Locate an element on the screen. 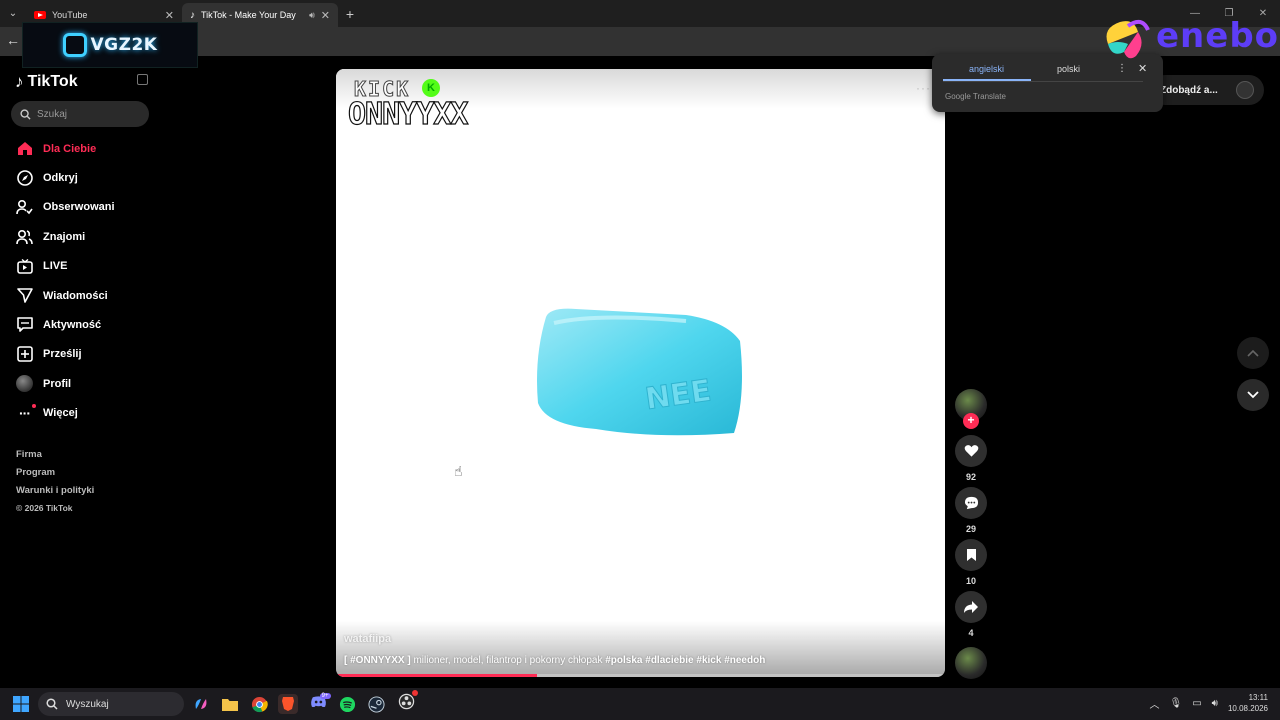  next-video-button is located at coordinates (1253, 395).